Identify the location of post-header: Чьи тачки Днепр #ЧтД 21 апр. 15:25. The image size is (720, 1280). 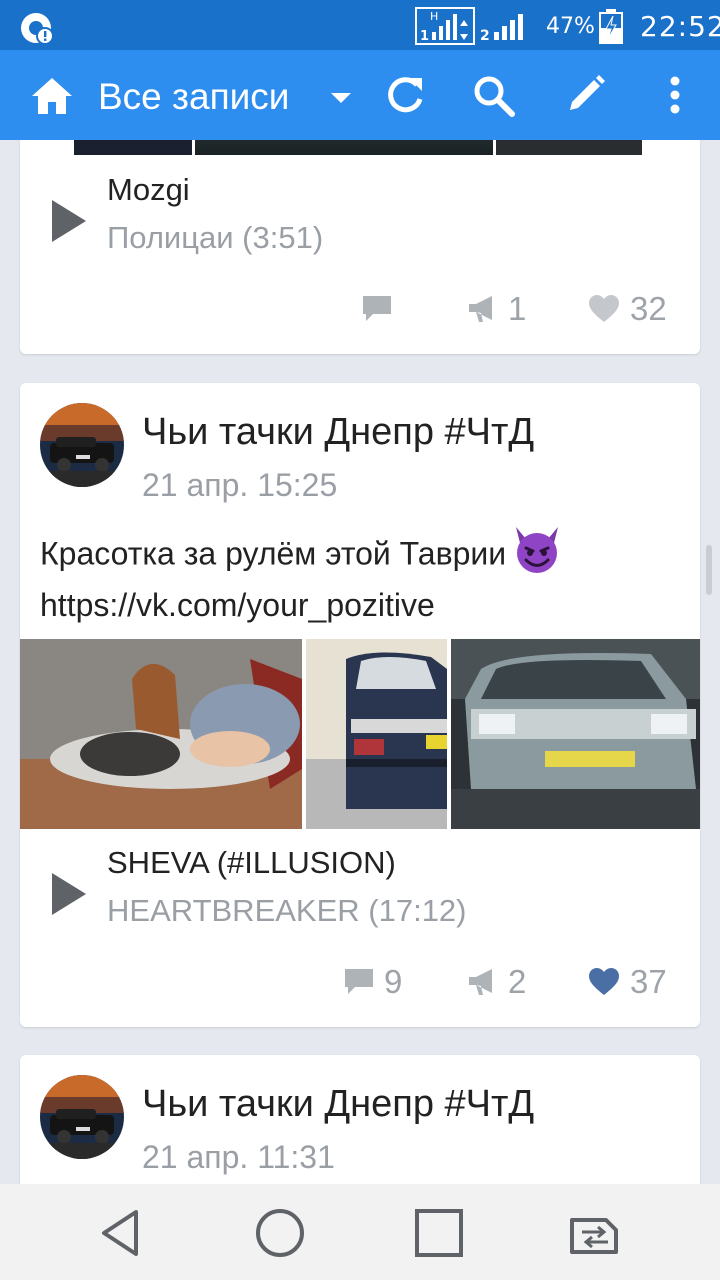
(360, 443).